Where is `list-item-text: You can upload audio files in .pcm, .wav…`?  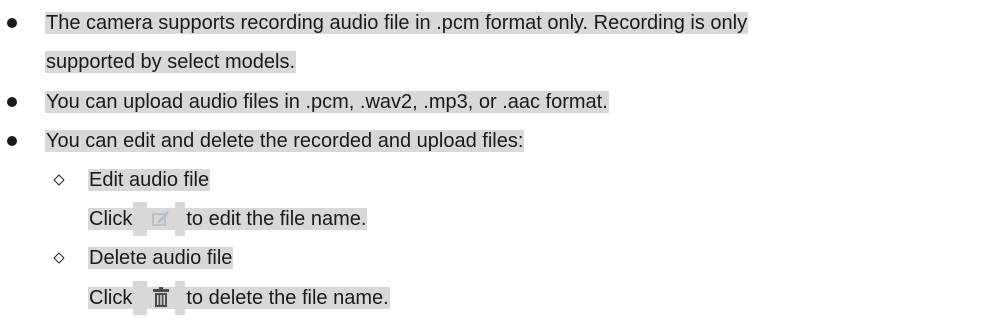 list-item-text: You can upload audio files in .pcm, .wav… is located at coordinates (327, 102).